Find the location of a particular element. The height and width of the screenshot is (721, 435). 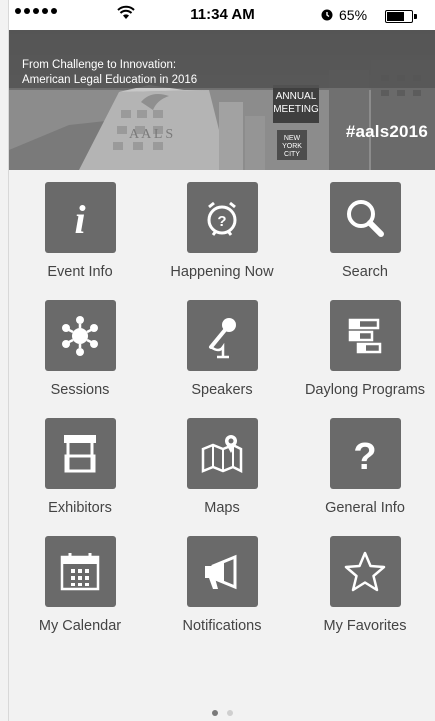

sign-line-1: ANNUAL is located at coordinates (296, 96).